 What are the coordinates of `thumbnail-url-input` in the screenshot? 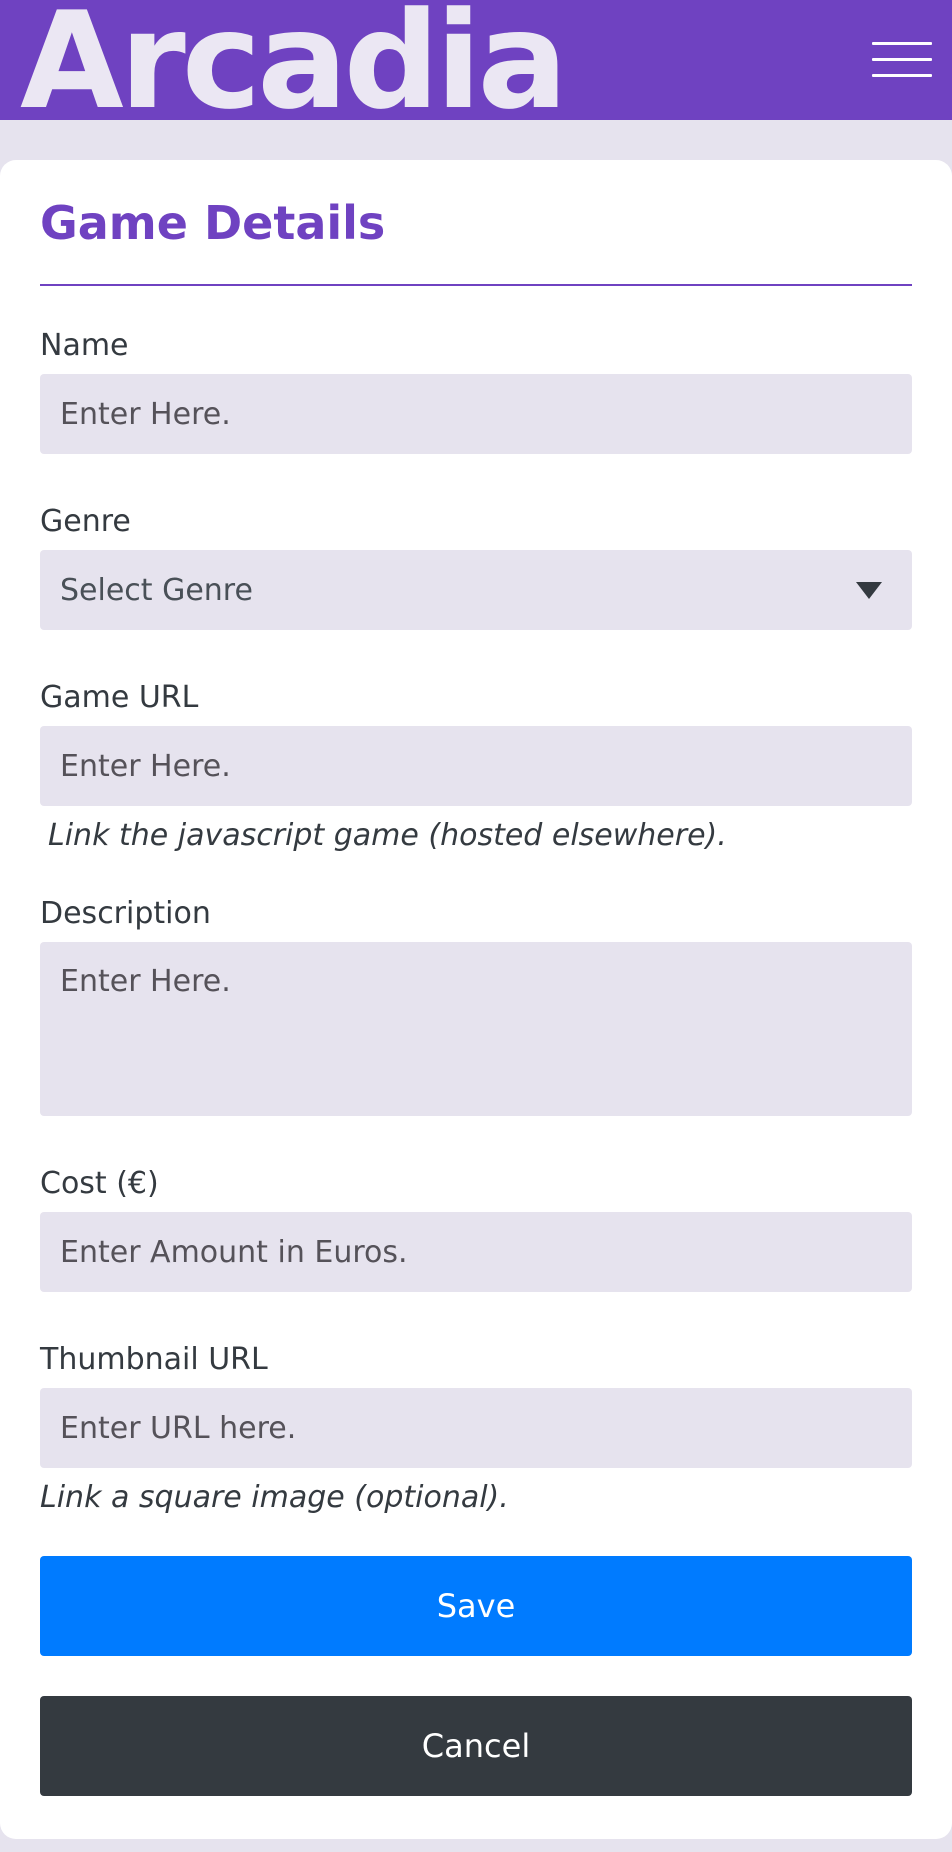 It's located at (476, 1428).